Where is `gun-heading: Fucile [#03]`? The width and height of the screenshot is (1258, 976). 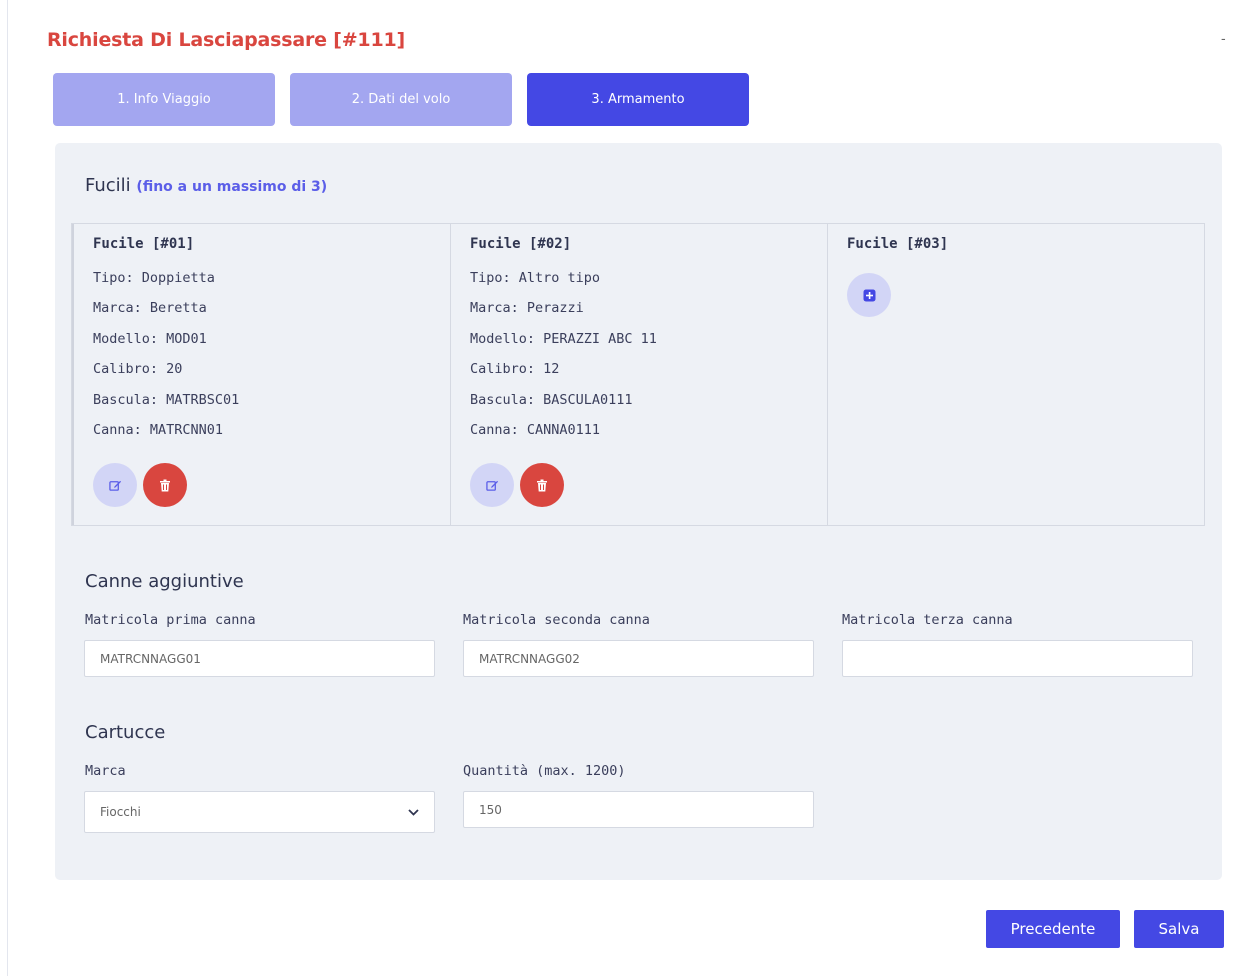 gun-heading: Fucile [#03] is located at coordinates (898, 244).